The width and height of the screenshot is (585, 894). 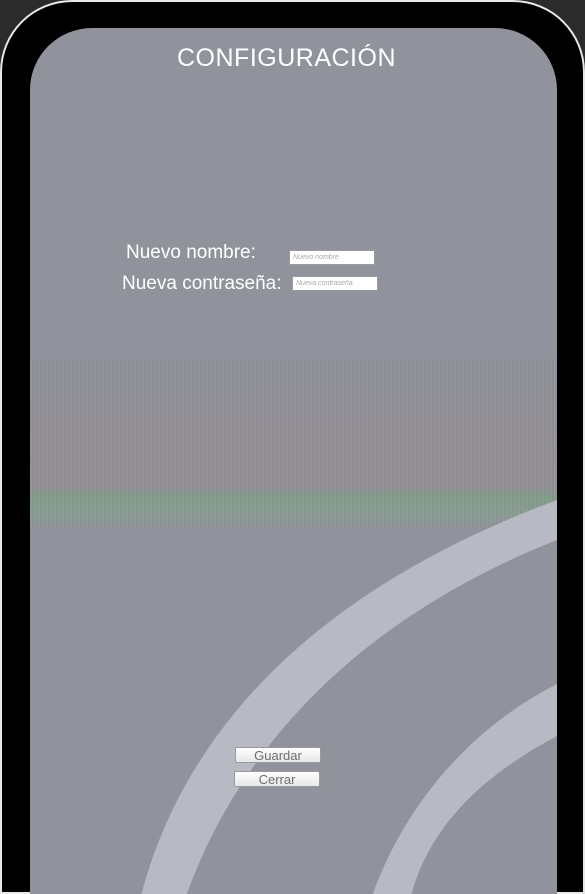 What do you see at coordinates (191, 252) in the screenshot?
I see `new-name-label: Nuevo nombre:` at bounding box center [191, 252].